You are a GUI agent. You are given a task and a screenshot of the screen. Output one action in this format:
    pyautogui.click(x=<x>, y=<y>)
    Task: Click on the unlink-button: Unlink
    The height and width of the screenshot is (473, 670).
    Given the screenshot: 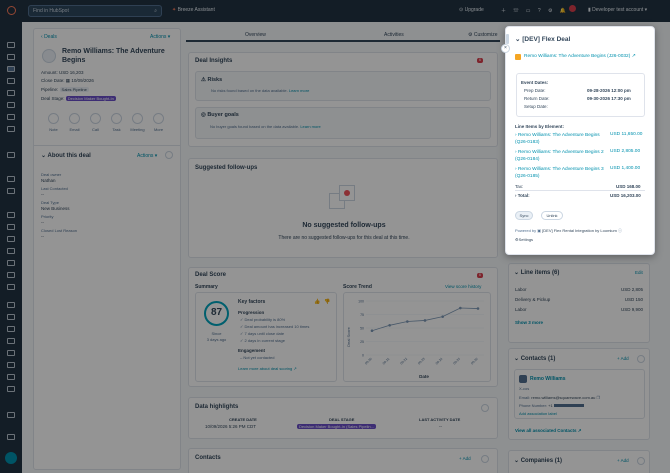 What is the action you would take?
    pyautogui.click(x=552, y=215)
    